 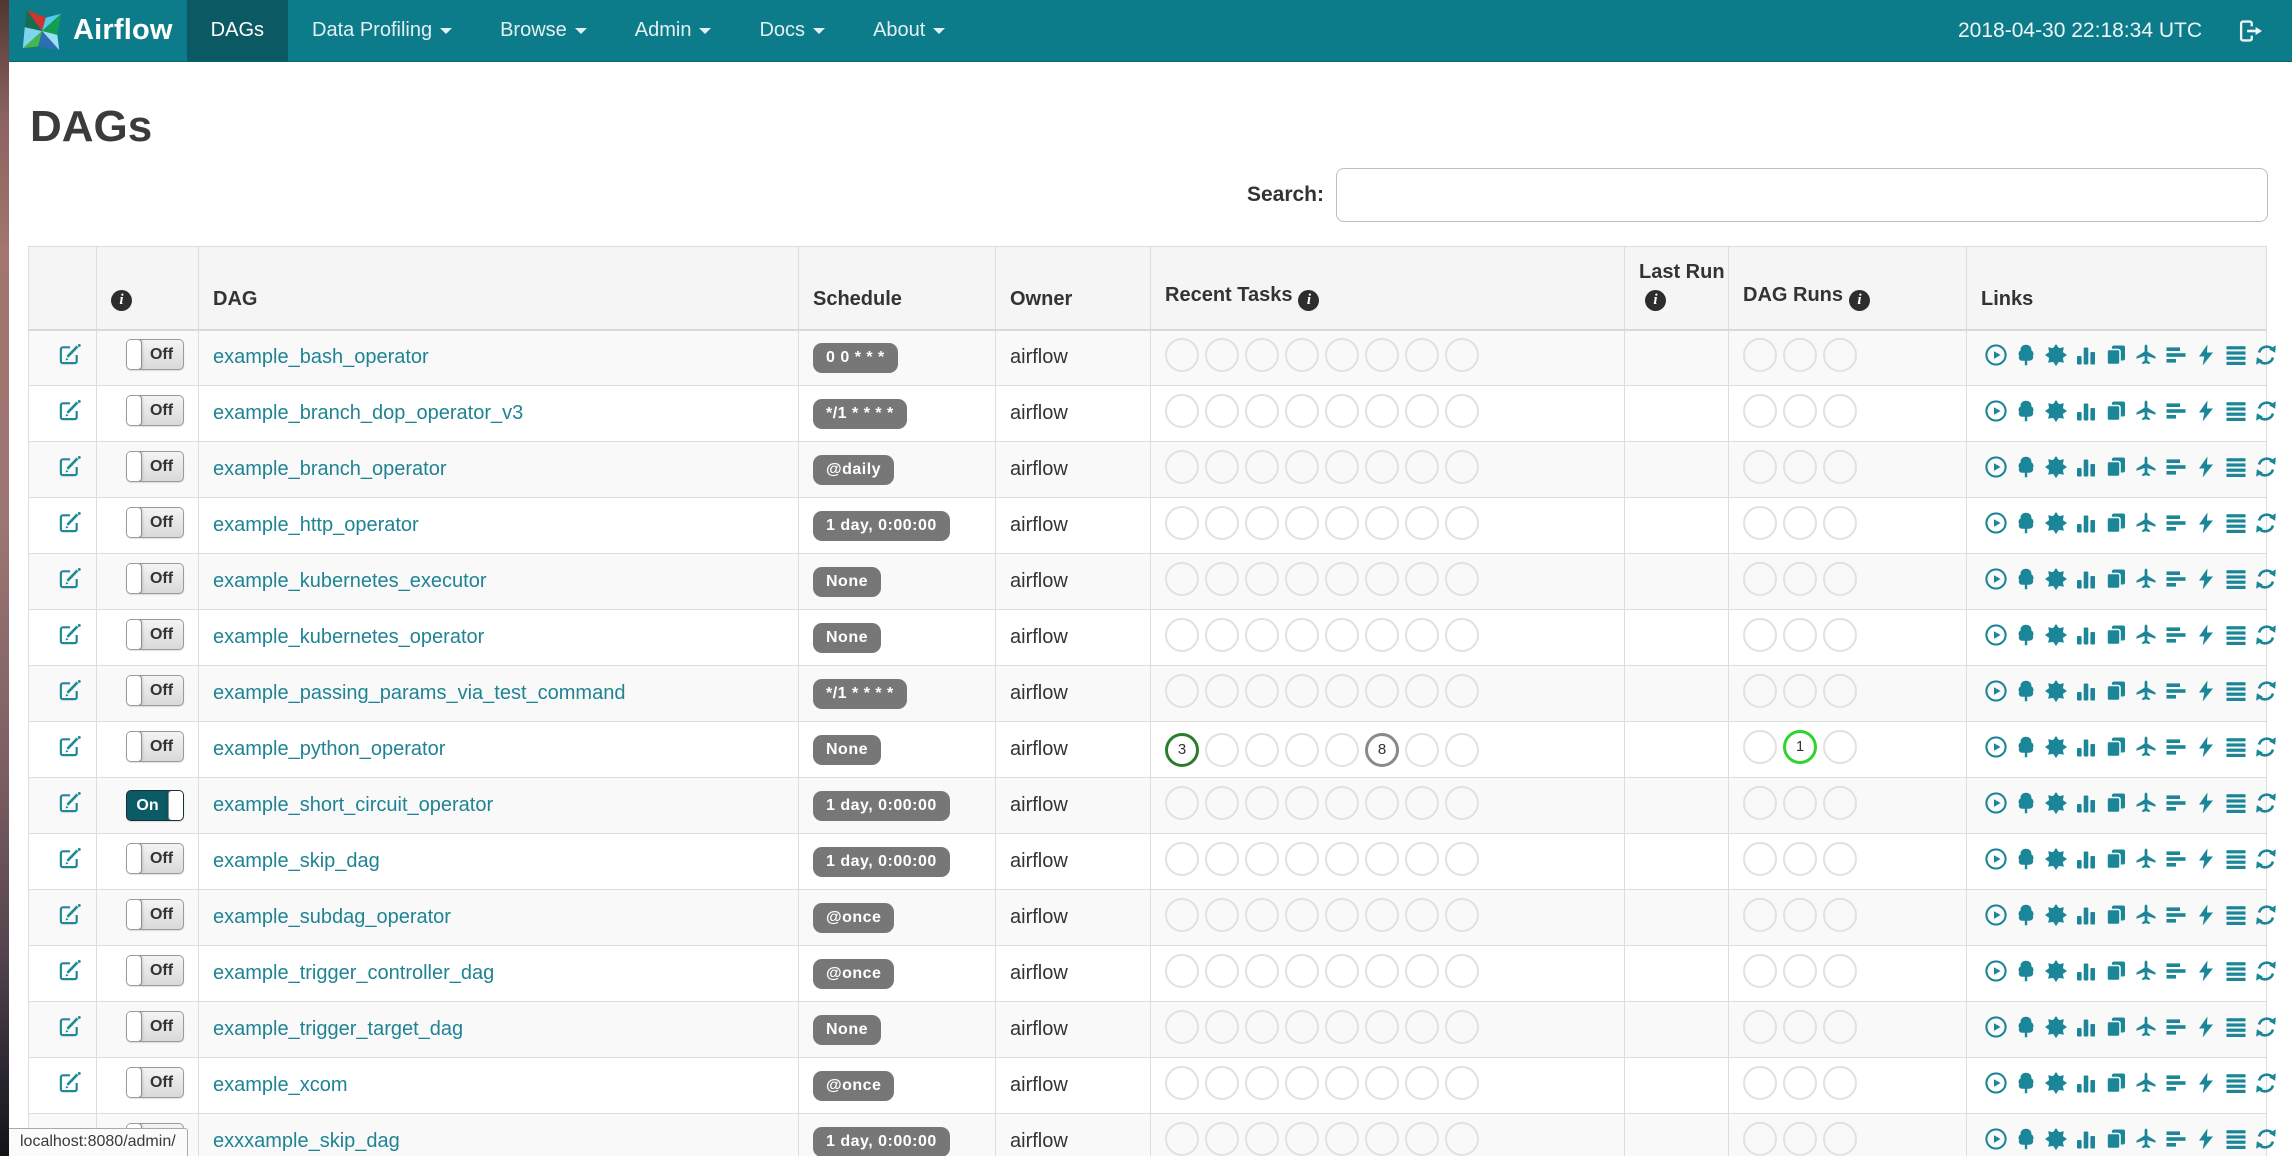 What do you see at coordinates (154, 805) in the screenshot?
I see `dag-pause-toggle: On` at bounding box center [154, 805].